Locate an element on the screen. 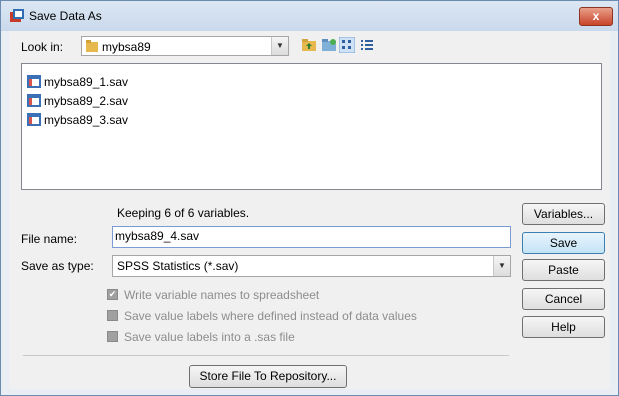 The image size is (619, 396). keeping-variables-text: Keeping 6 of 6 variables. is located at coordinates (183, 213).